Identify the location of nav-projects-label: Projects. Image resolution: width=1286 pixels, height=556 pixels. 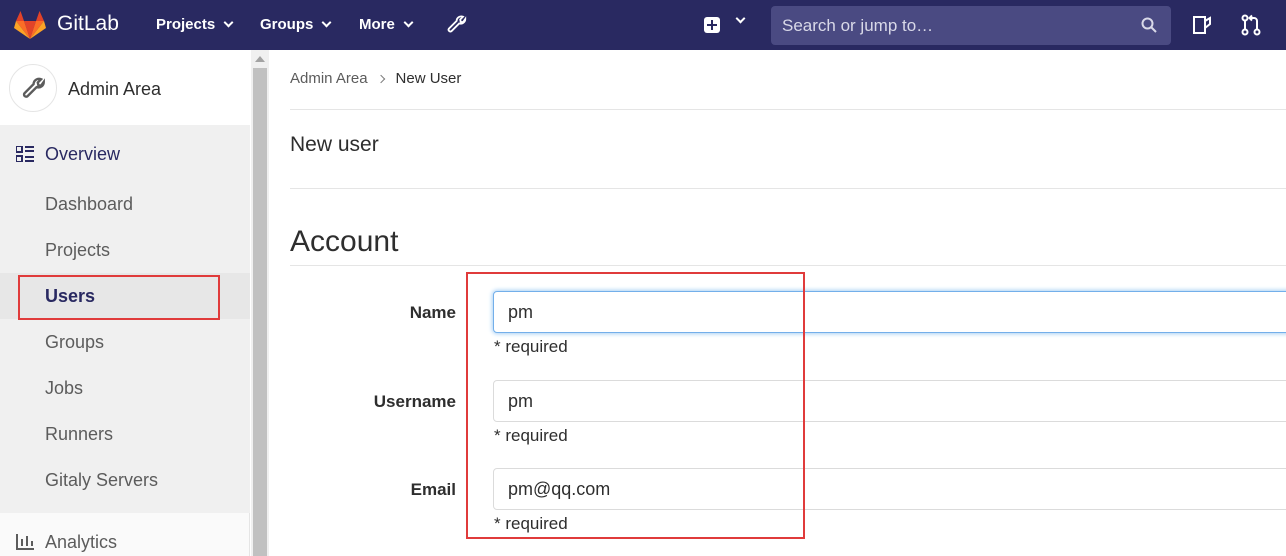
(186, 24).